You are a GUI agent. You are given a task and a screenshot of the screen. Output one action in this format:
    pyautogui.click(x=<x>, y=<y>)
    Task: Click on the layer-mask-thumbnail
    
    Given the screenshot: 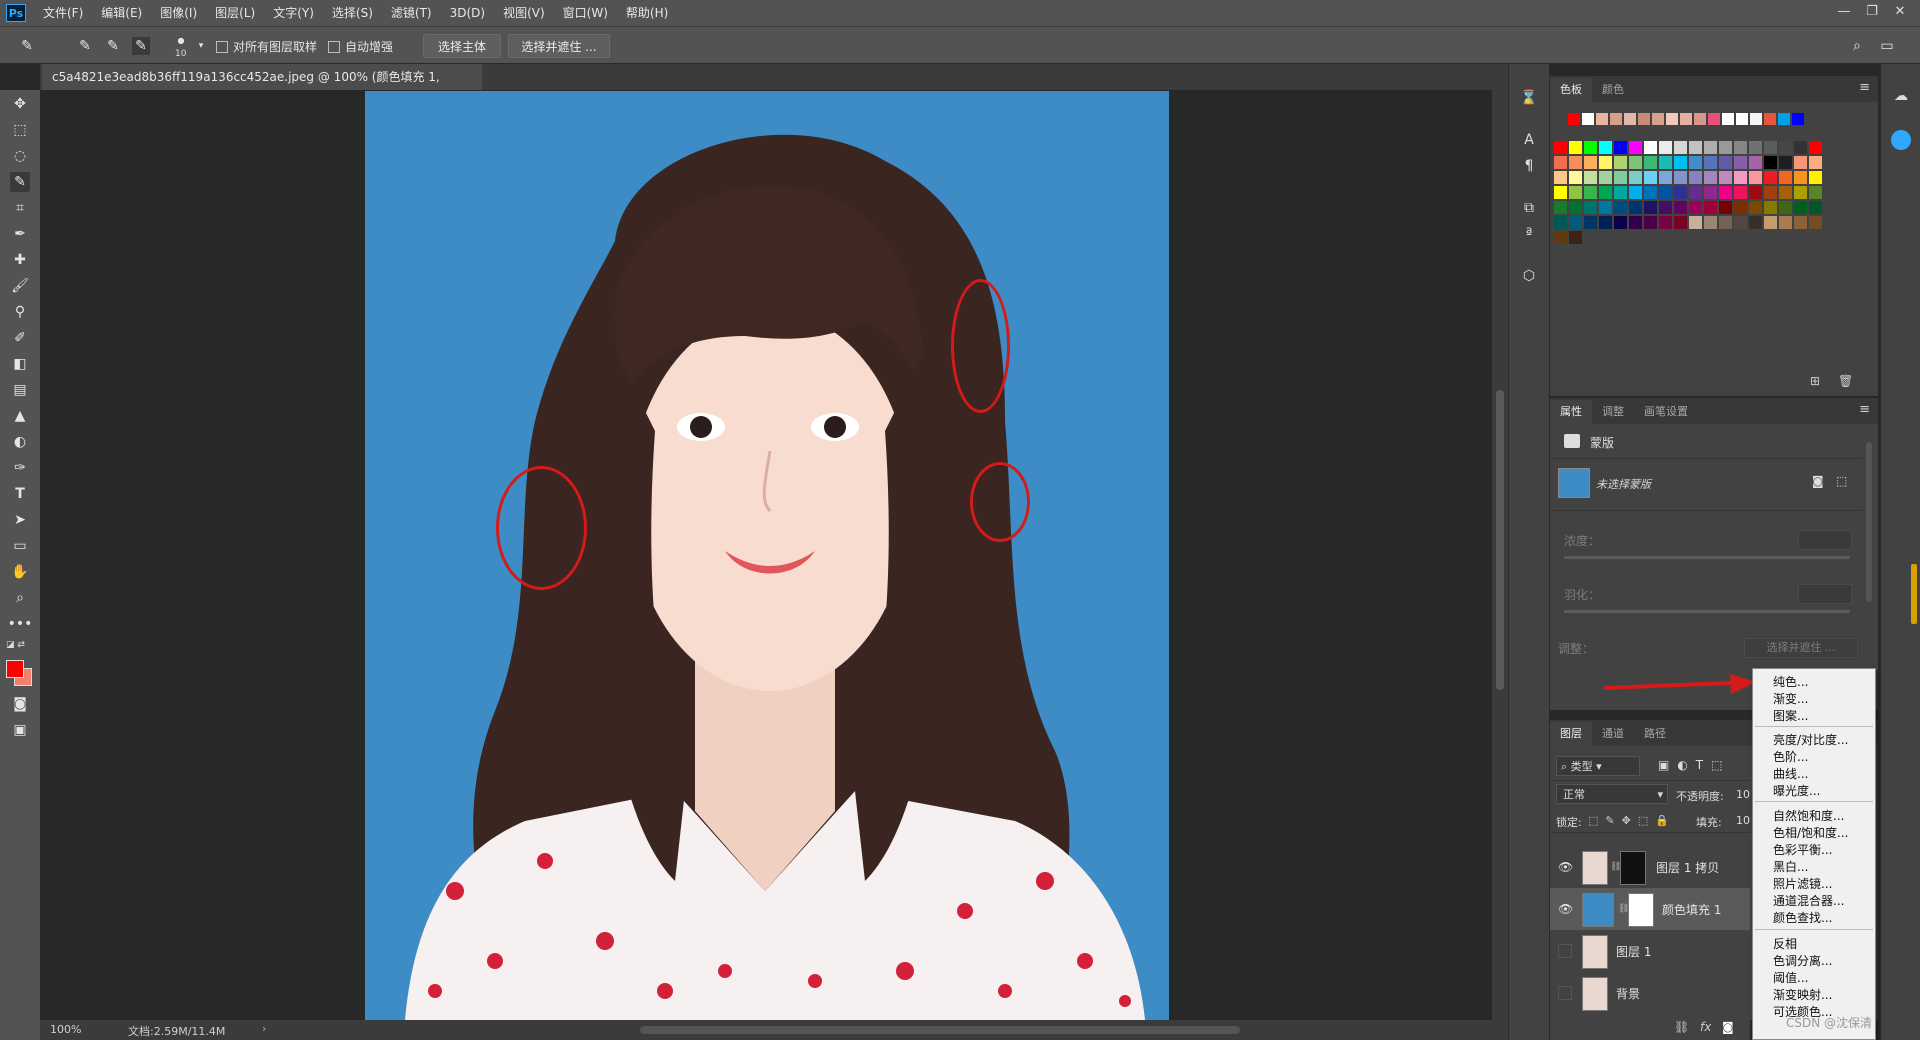 What is the action you would take?
    pyautogui.click(x=1633, y=868)
    